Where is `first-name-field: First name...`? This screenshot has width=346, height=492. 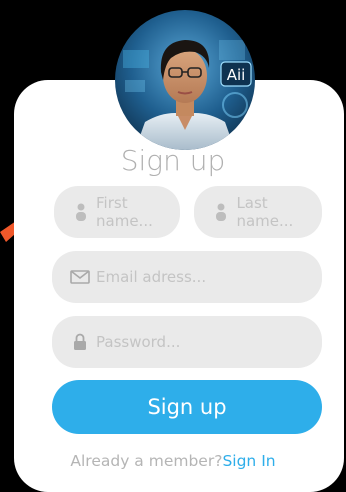
first-name-field: First name... is located at coordinates (117, 212).